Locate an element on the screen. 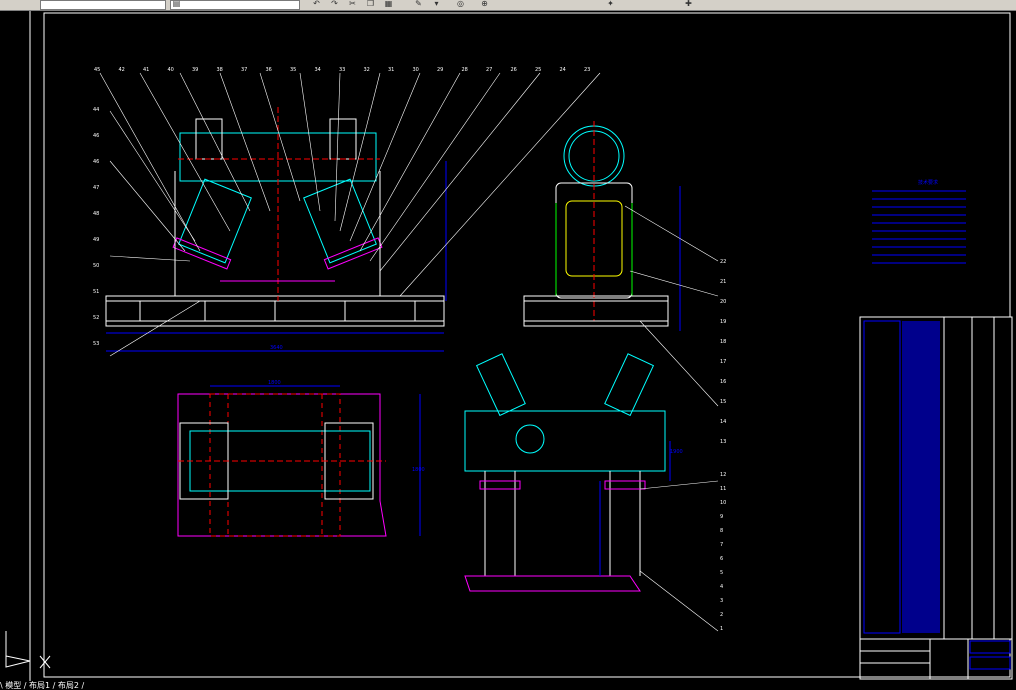  balloon-label: 39 is located at coordinates (195, 70).